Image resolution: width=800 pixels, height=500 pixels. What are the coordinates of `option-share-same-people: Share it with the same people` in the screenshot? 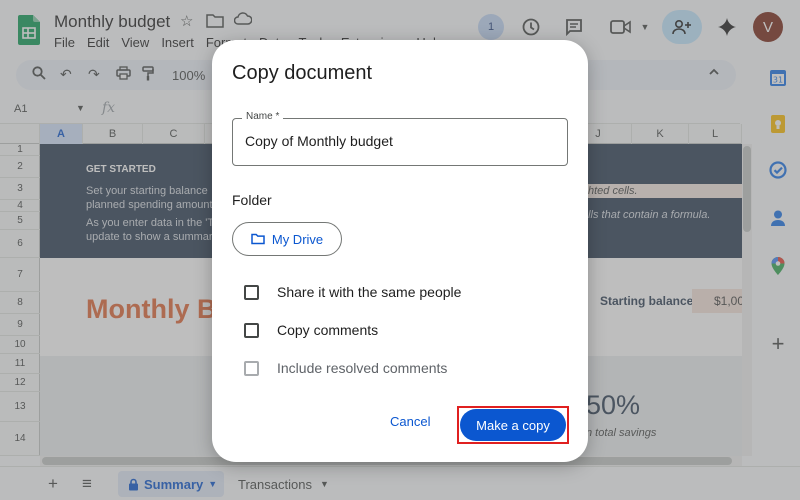 It's located at (352, 292).